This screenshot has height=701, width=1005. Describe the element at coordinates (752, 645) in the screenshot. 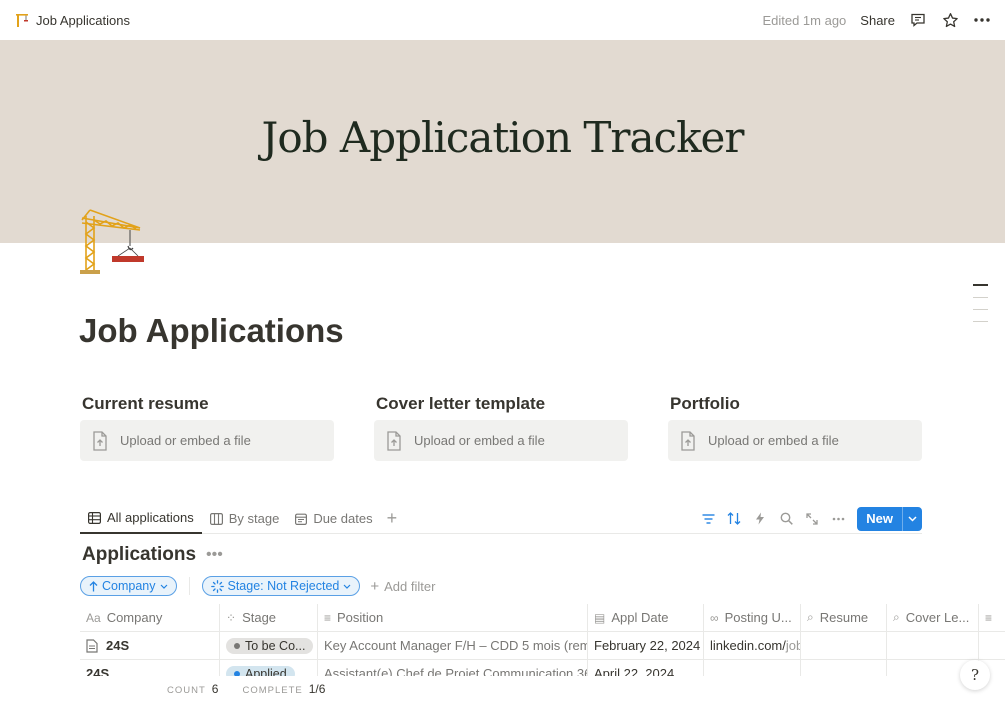

I see `url-cell: linkedin.com/job` at that location.